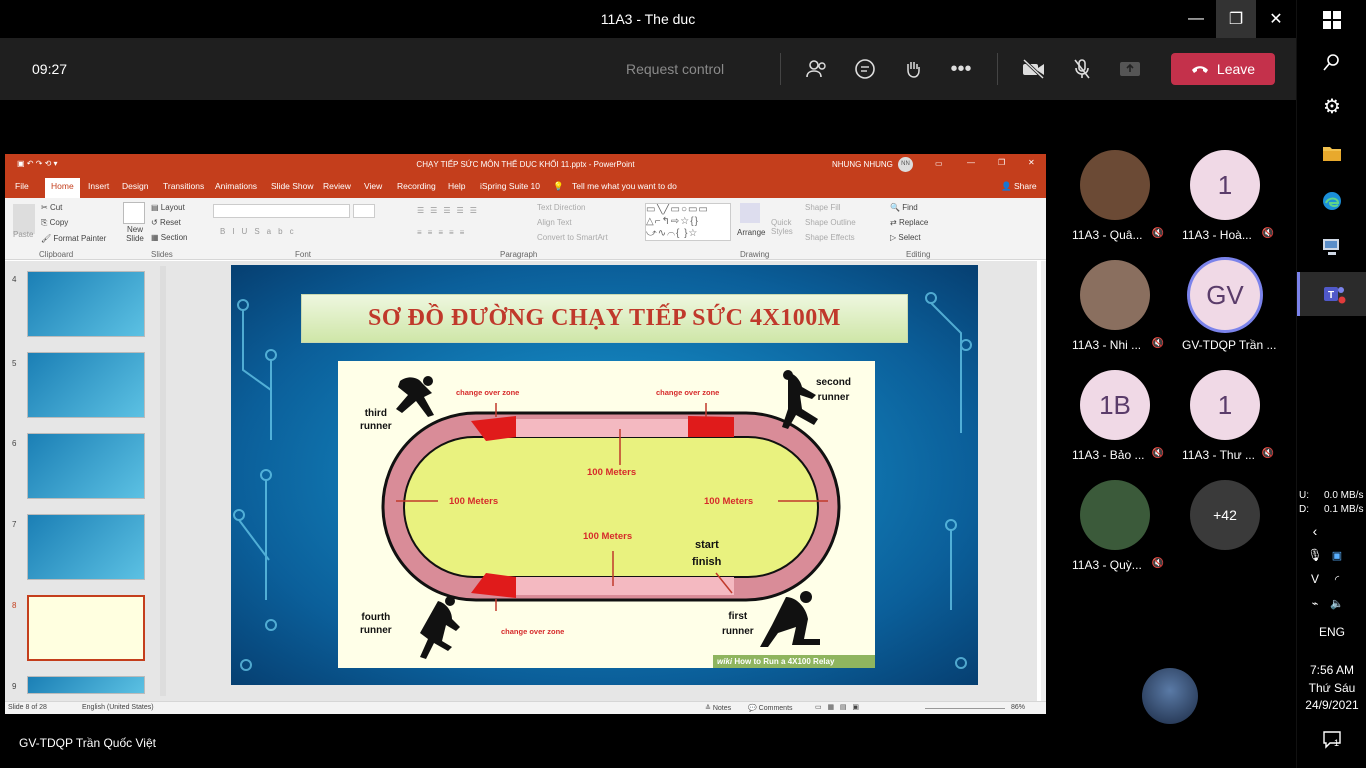  I want to click on network-computer-icon, so click(1331, 247).